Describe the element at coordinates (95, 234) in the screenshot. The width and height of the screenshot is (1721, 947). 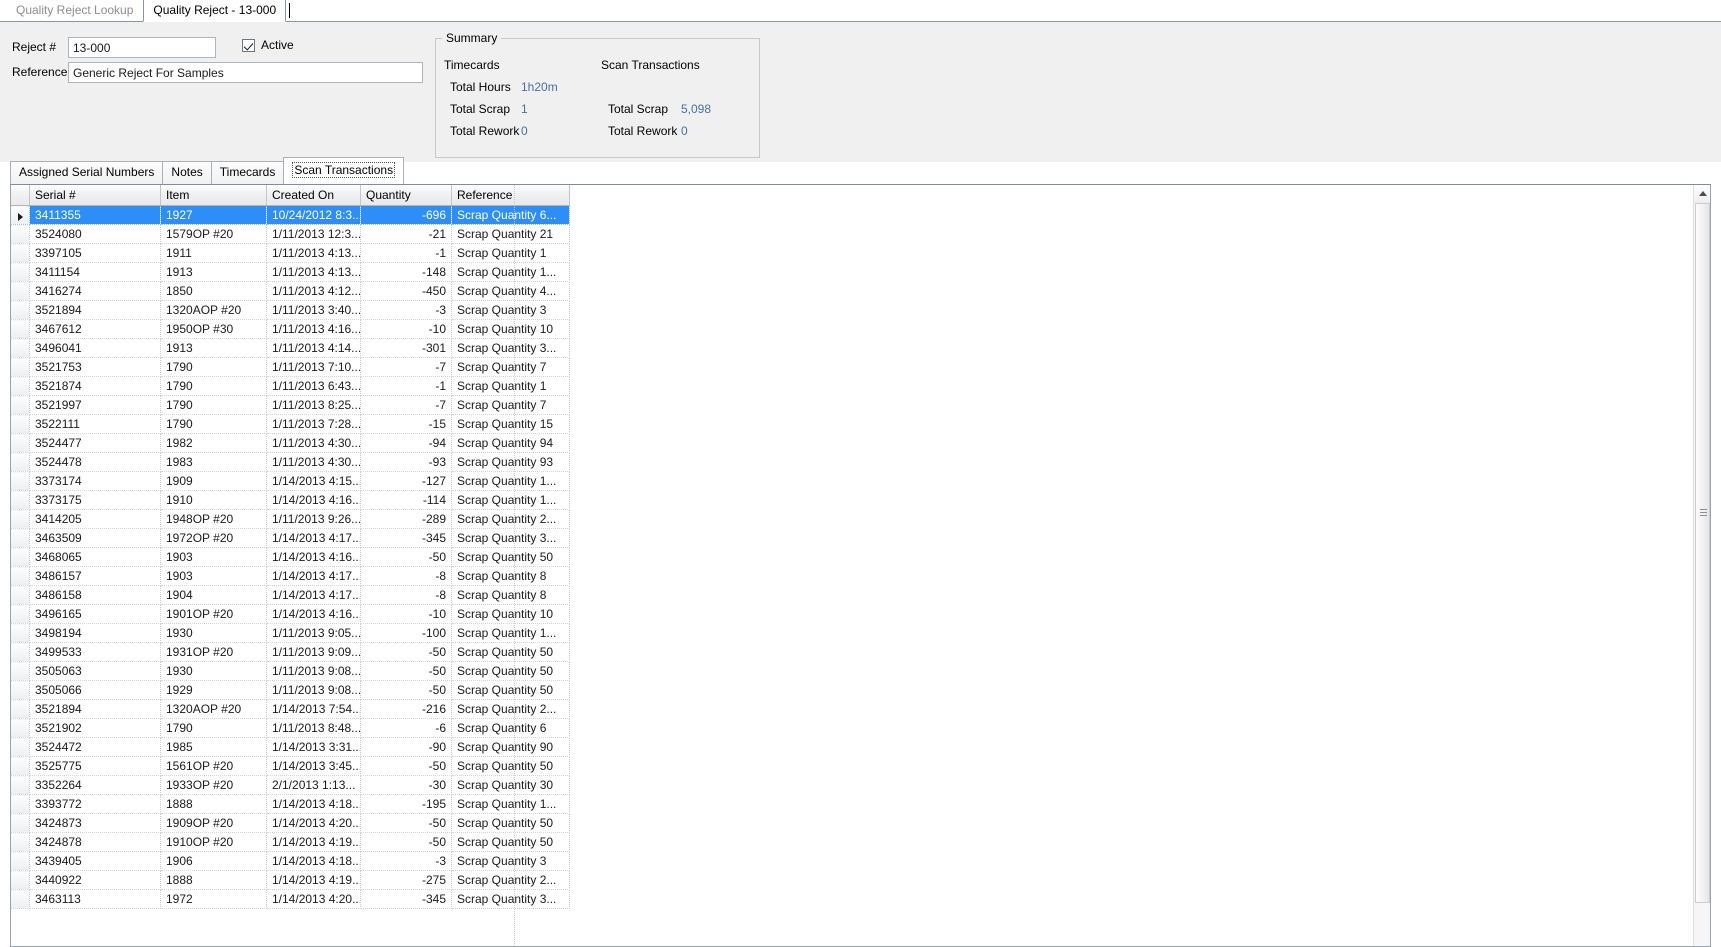
I see `cell-serial: 3524080` at that location.